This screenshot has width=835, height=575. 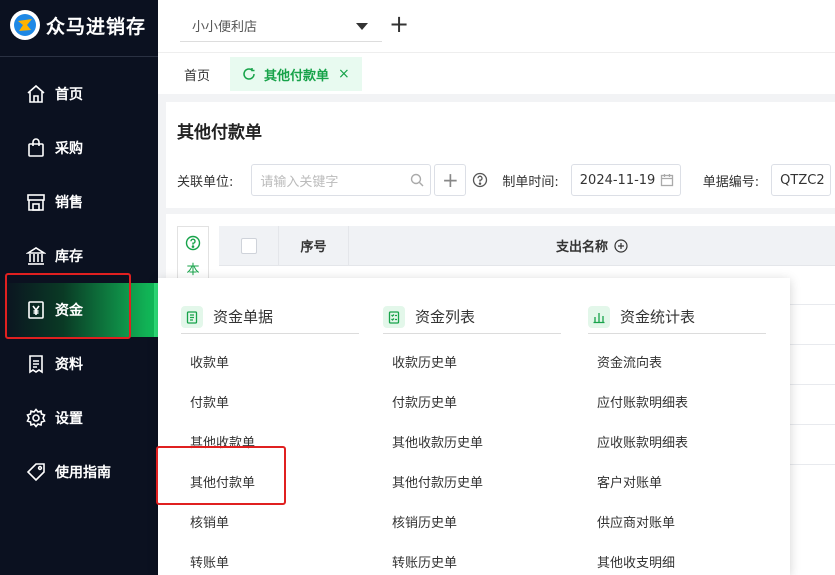 What do you see at coordinates (69, 419) in the screenshot?
I see `sidebar-item-label: 设置` at bounding box center [69, 419].